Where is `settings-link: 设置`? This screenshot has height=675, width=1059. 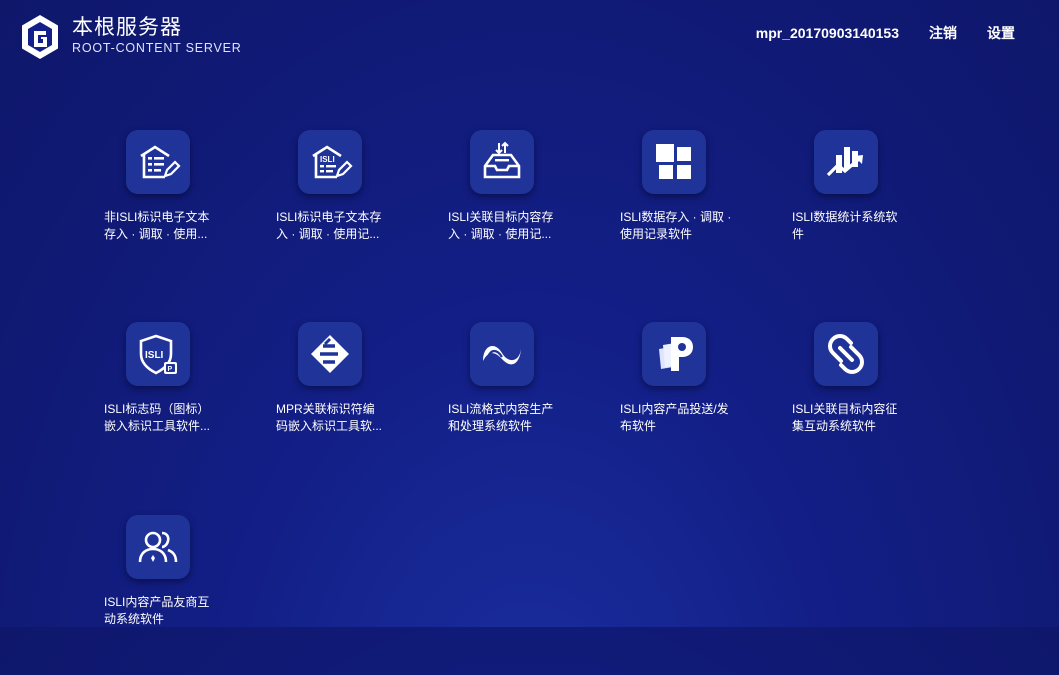 settings-link: 设置 is located at coordinates (1001, 33).